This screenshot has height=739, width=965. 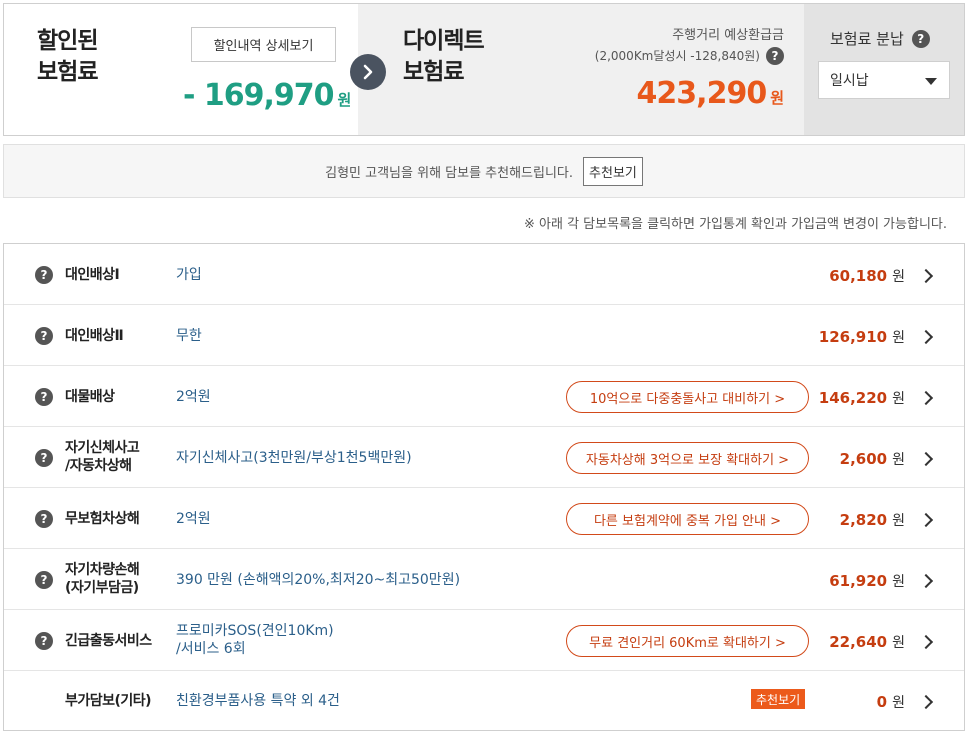 I want to click on direct-premium-label: 다이렉트 보험료, so click(x=444, y=56).